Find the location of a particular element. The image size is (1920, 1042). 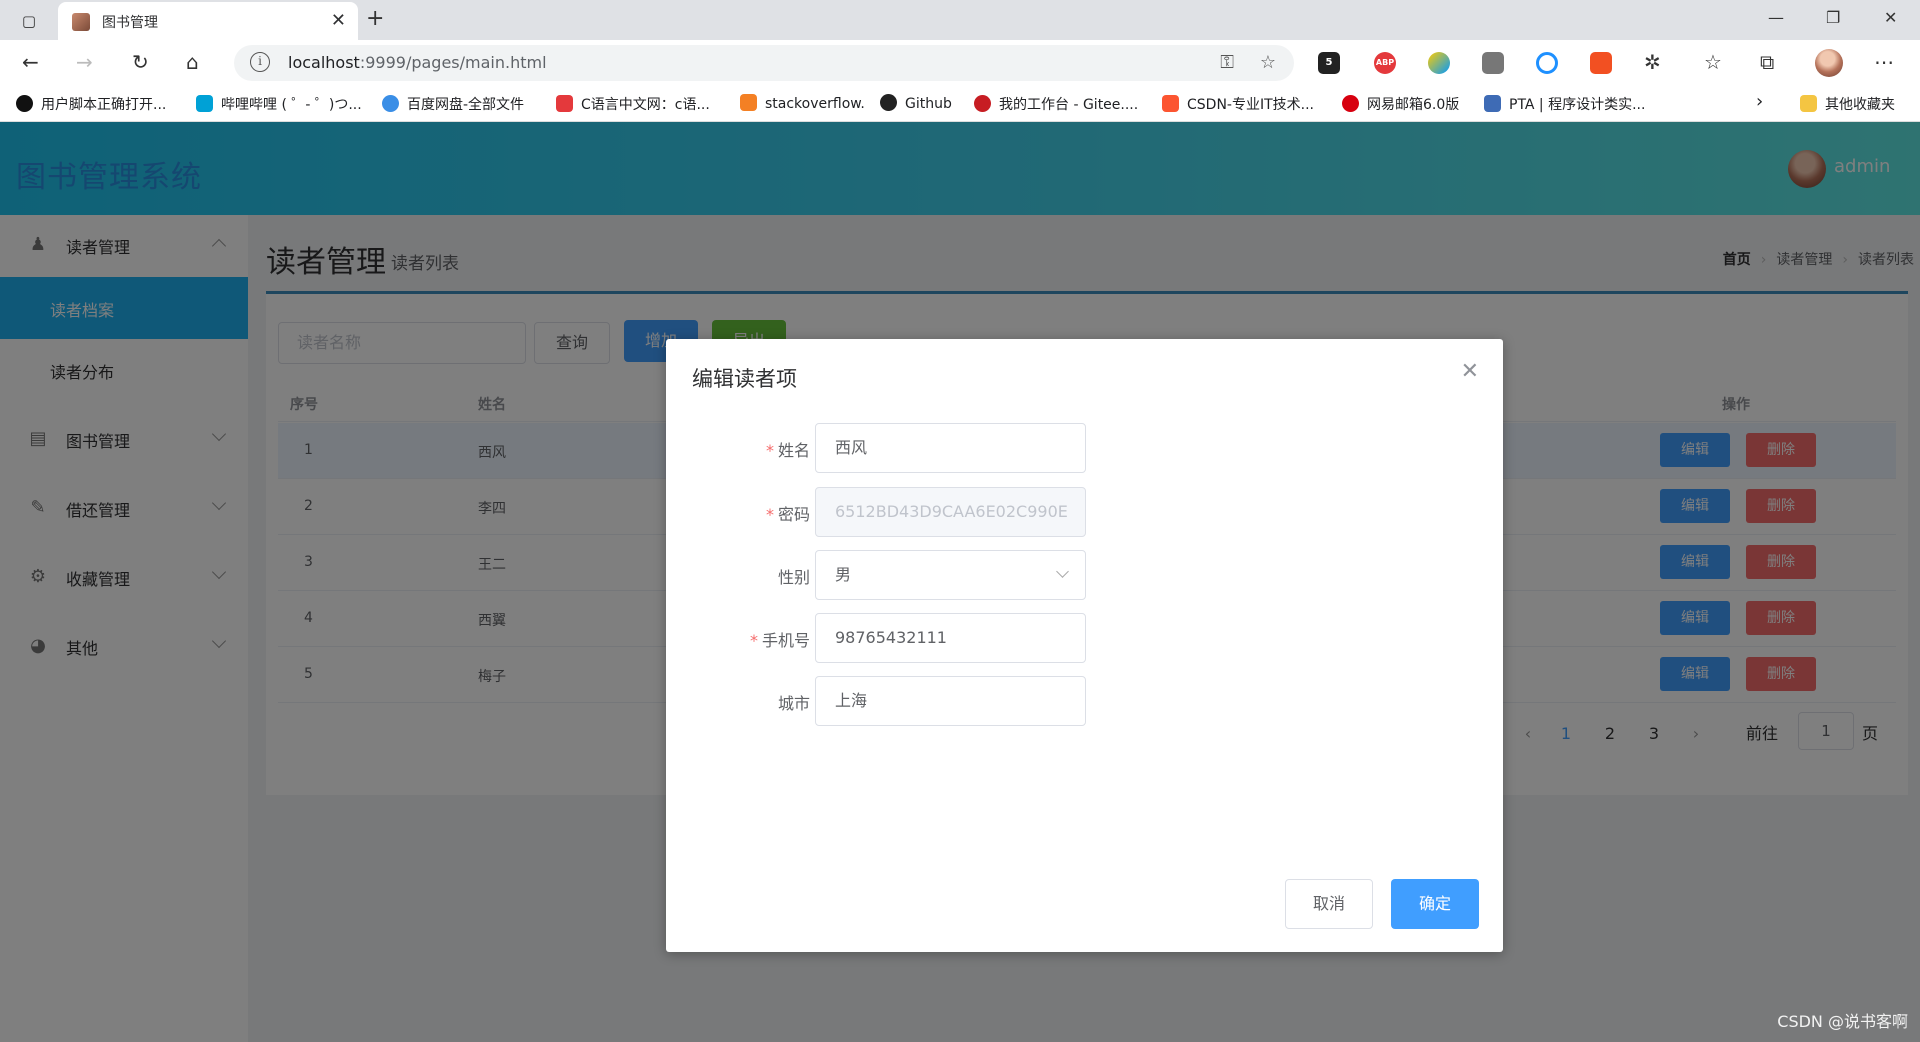

extension-badge-icon: 5 is located at coordinates (1329, 63).